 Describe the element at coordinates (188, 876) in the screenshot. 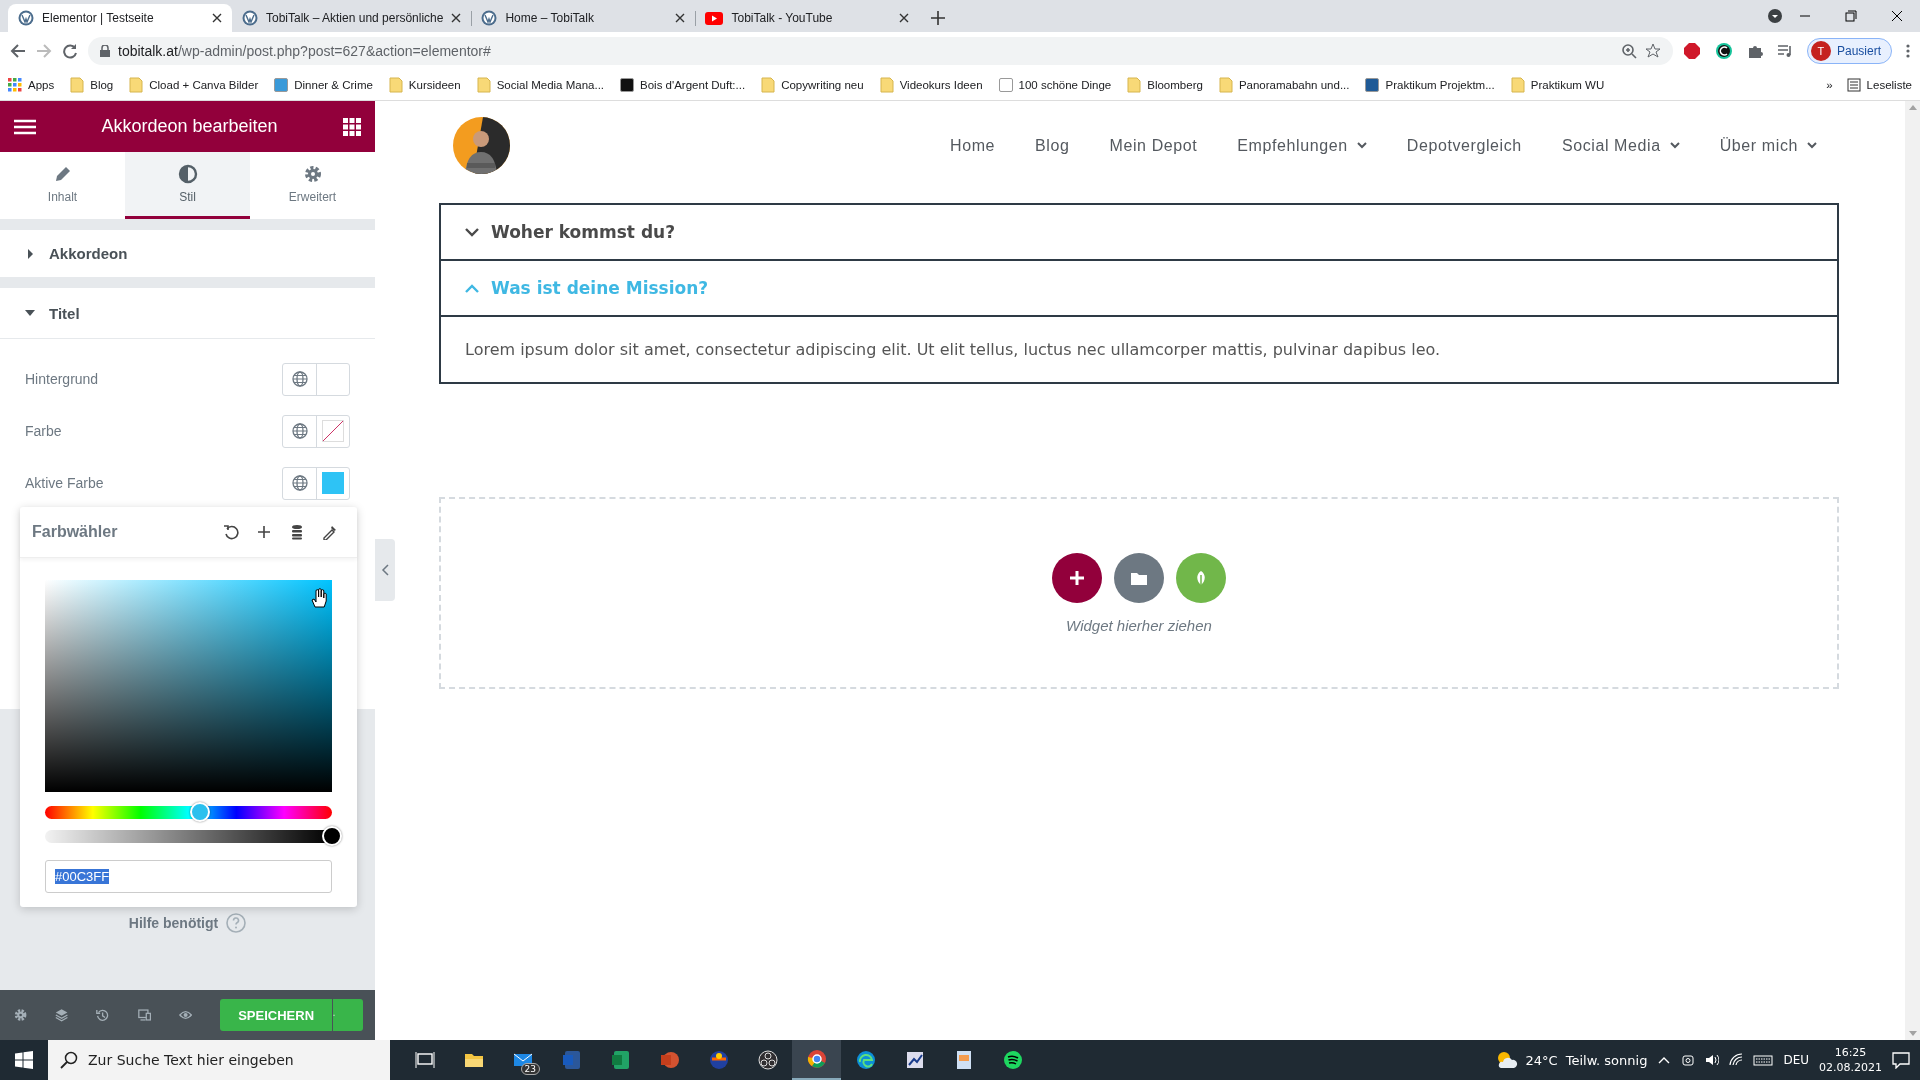

I see `hex-input-field: #00C3FF` at that location.